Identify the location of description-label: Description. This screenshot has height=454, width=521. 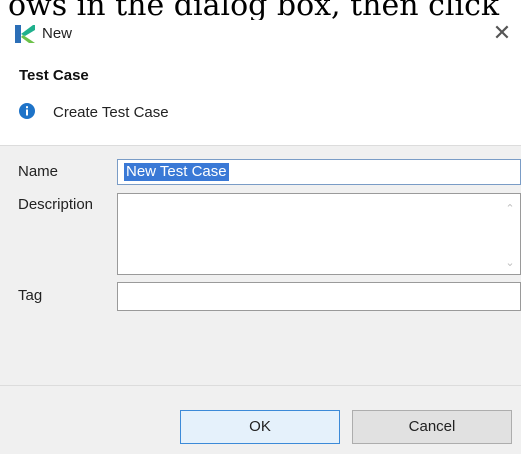
(56, 204).